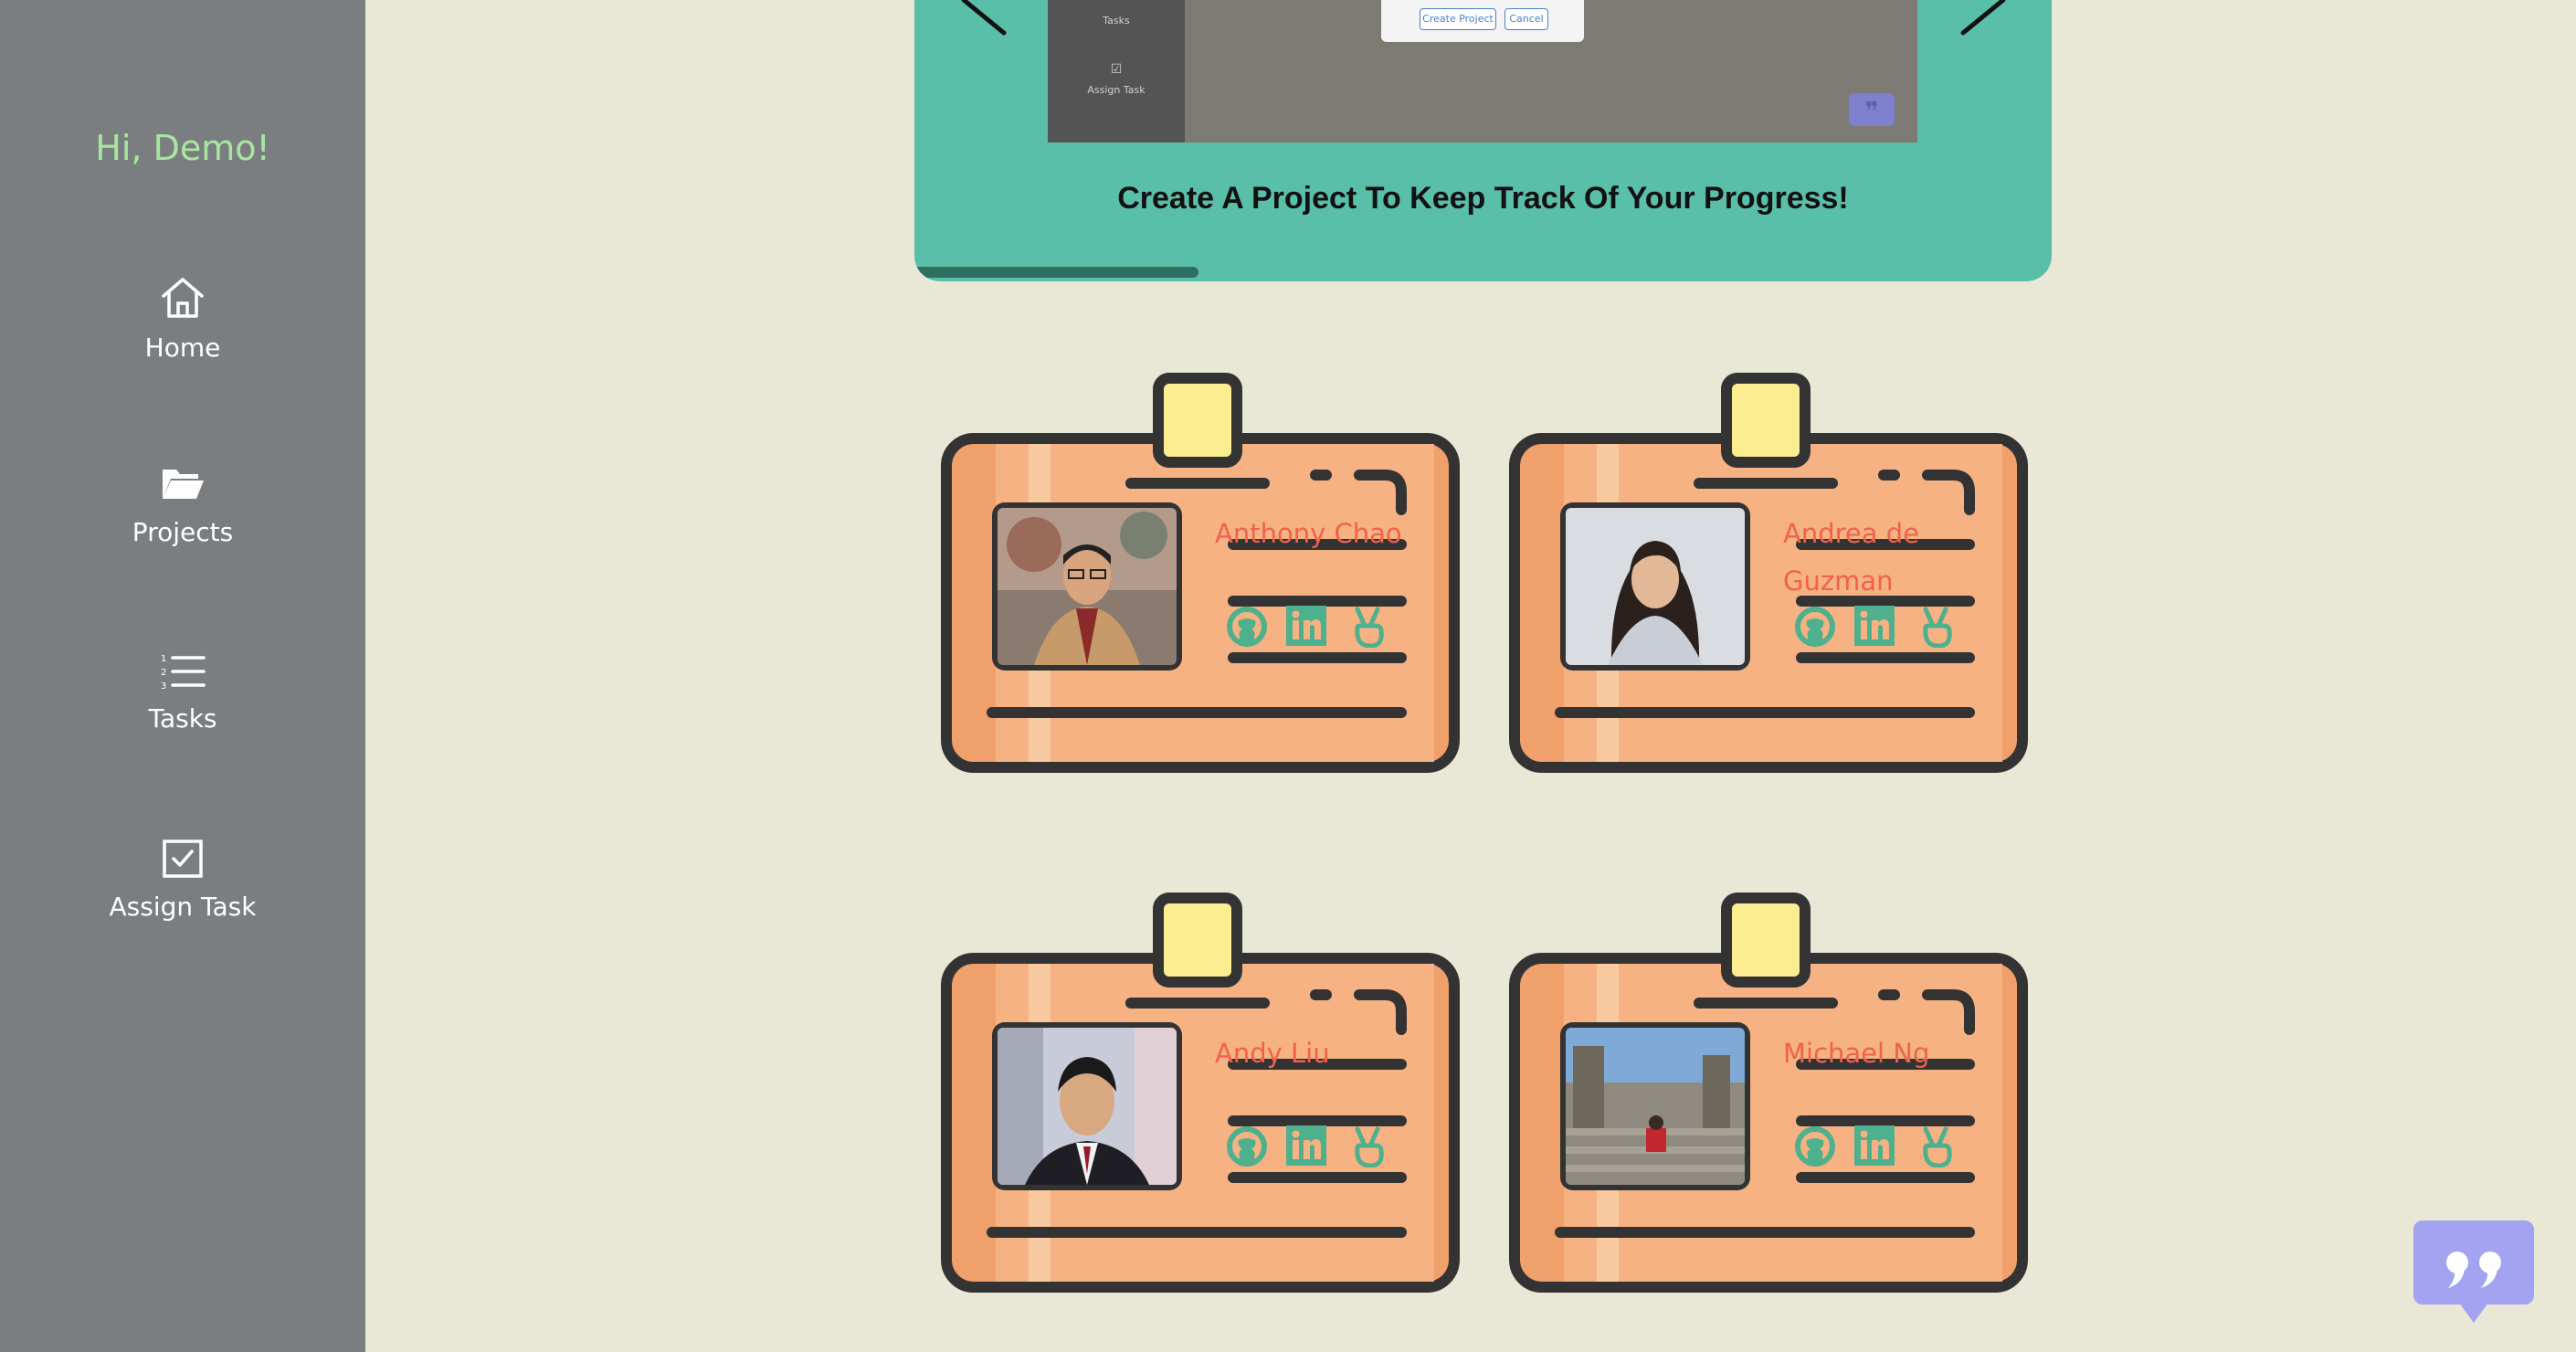 The height and width of the screenshot is (1352, 2576). Describe the element at coordinates (1116, 20) in the screenshot. I see `preview-sidebar-item: Tasks` at that location.